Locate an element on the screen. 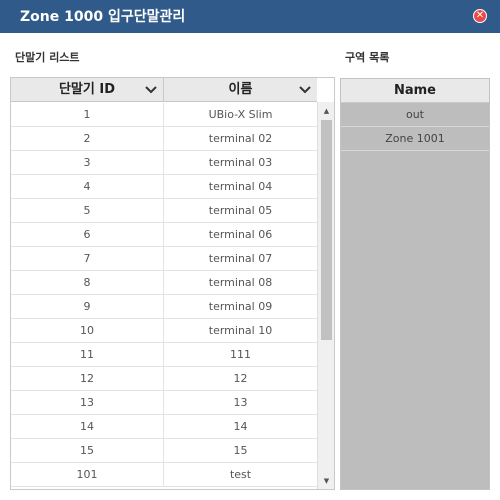  zone-list-body: out Zone 1001 is located at coordinates (415, 127).